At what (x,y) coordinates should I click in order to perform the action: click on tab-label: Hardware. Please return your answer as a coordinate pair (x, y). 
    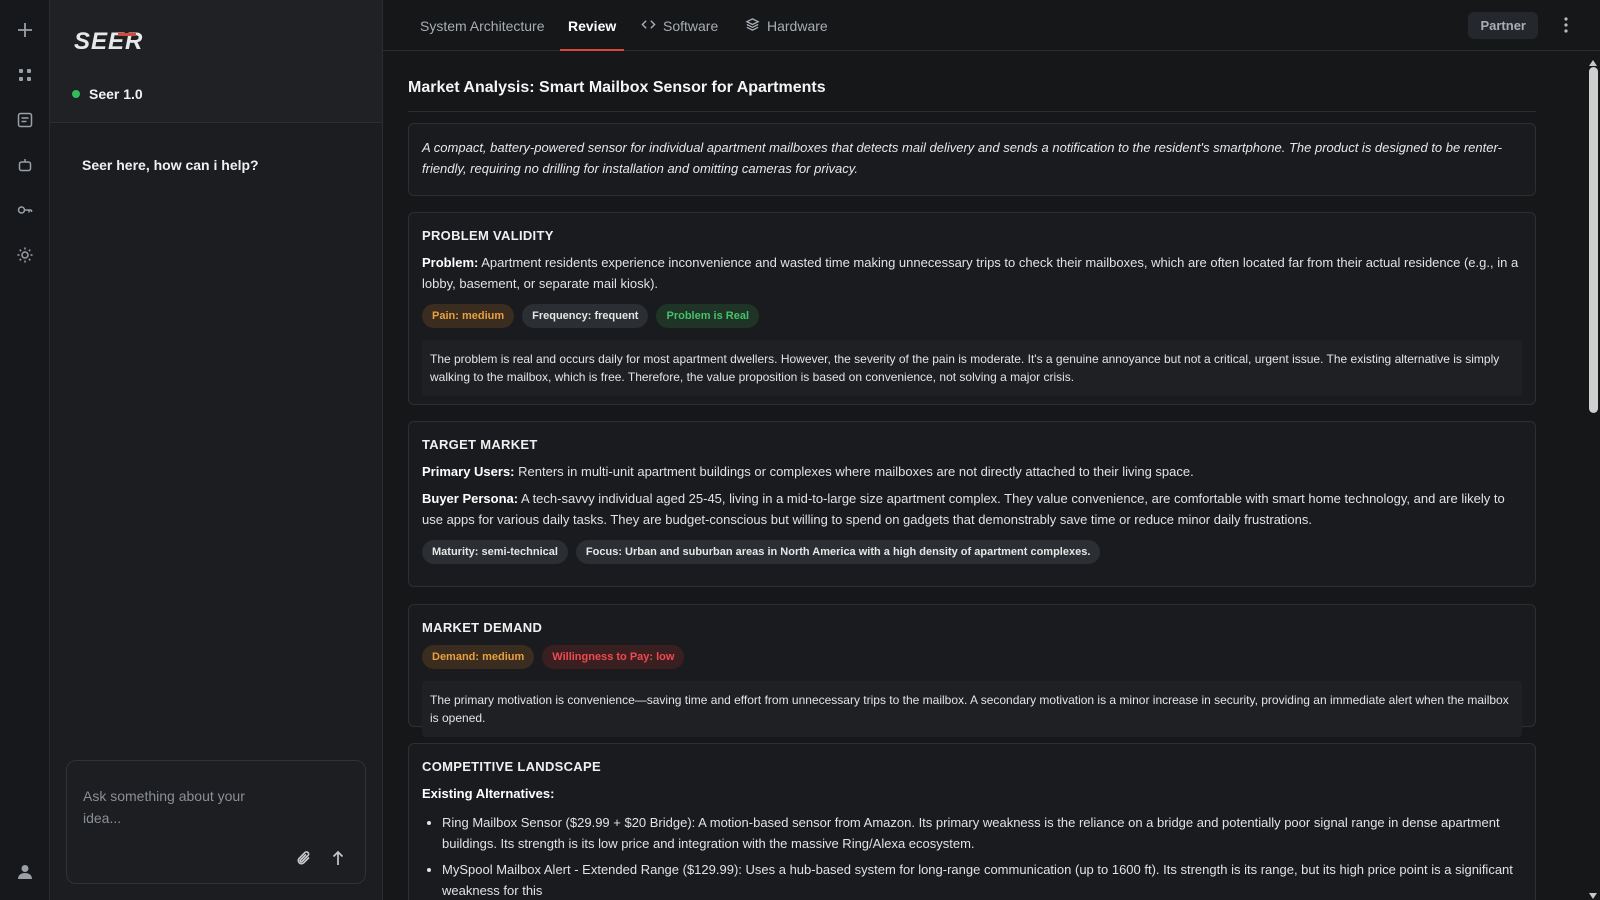
    Looking at the image, I should click on (797, 25).